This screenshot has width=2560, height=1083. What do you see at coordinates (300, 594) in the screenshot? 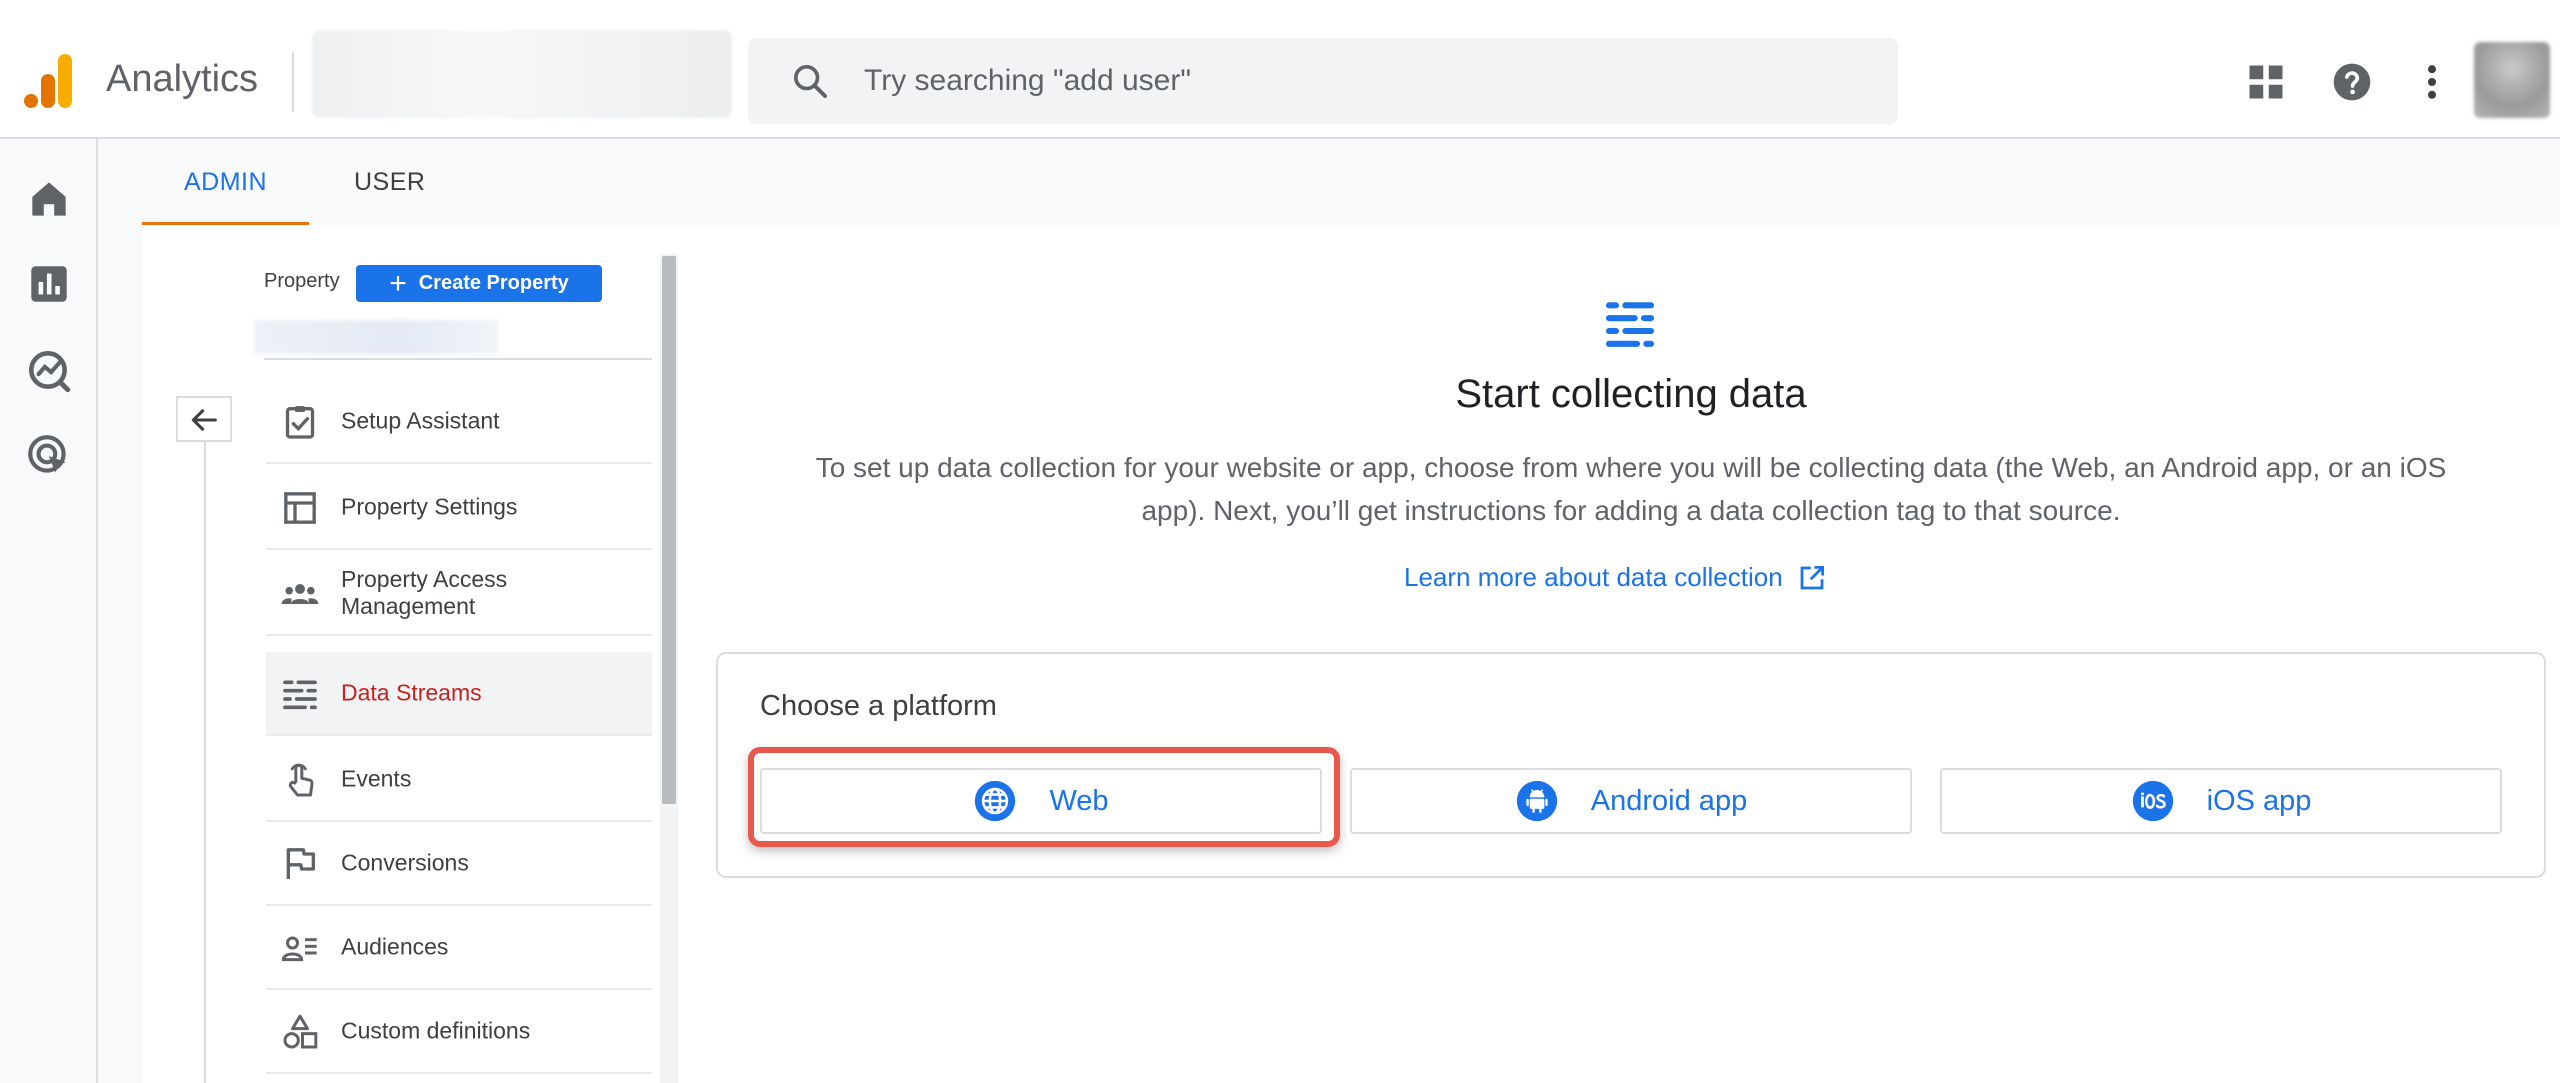
I see `people-icon` at bounding box center [300, 594].